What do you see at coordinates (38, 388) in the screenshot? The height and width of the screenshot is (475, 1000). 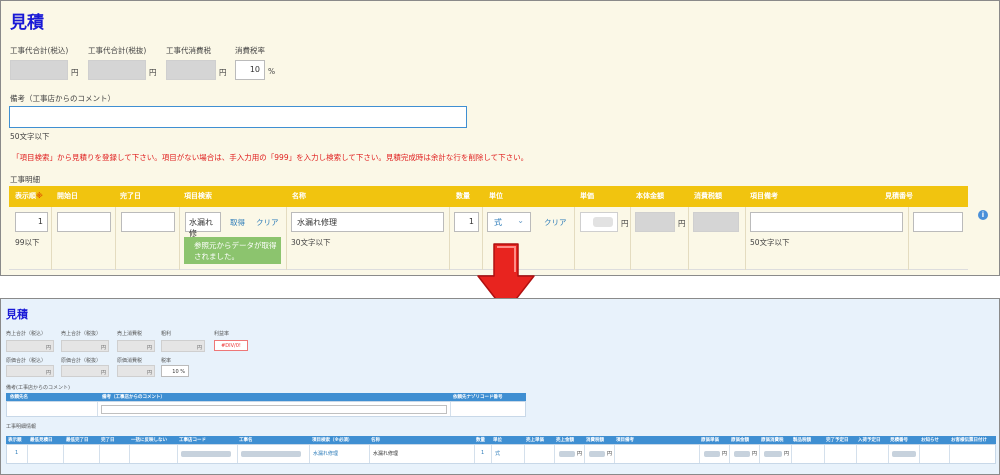 I see `remarks-label: 備考(工事店からのコメント)` at bounding box center [38, 388].